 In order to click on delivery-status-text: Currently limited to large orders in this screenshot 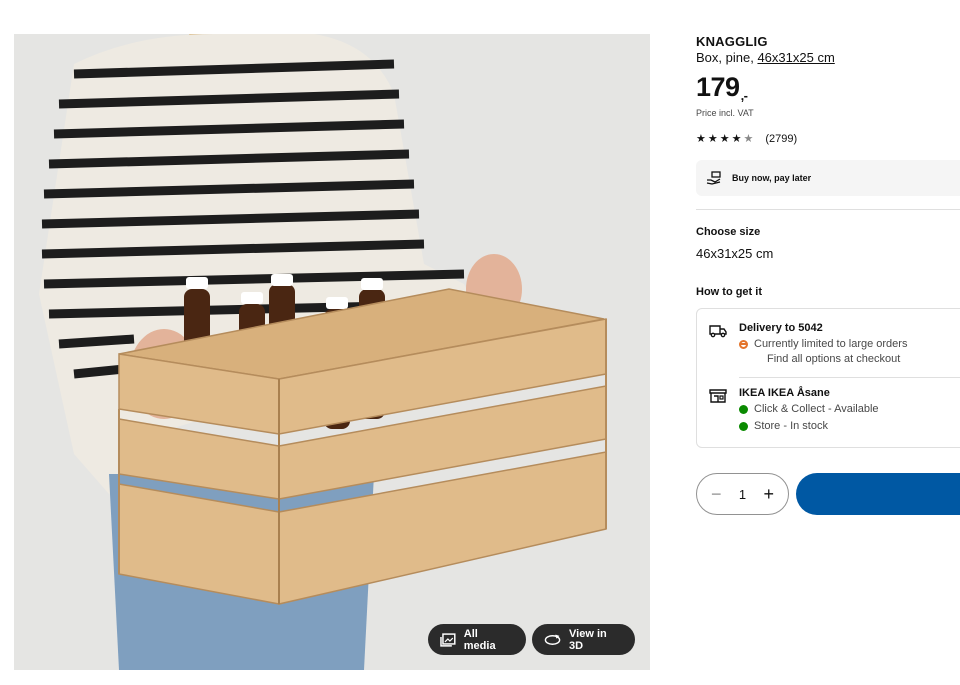, I will do `click(831, 344)`.